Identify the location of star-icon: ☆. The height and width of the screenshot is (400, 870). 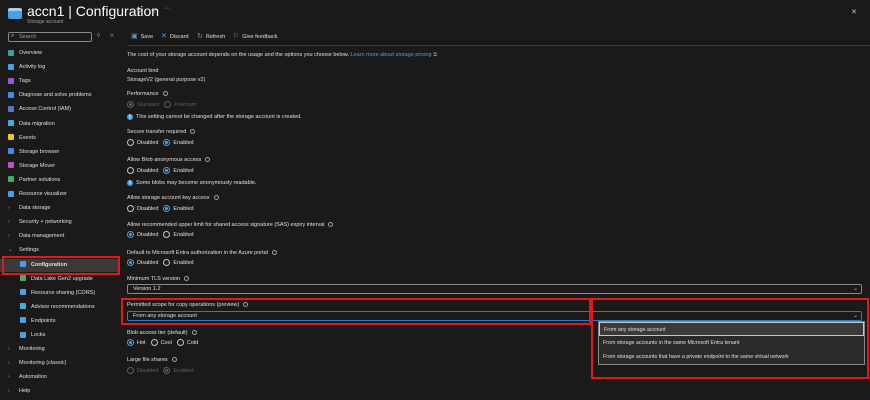
(153, 10).